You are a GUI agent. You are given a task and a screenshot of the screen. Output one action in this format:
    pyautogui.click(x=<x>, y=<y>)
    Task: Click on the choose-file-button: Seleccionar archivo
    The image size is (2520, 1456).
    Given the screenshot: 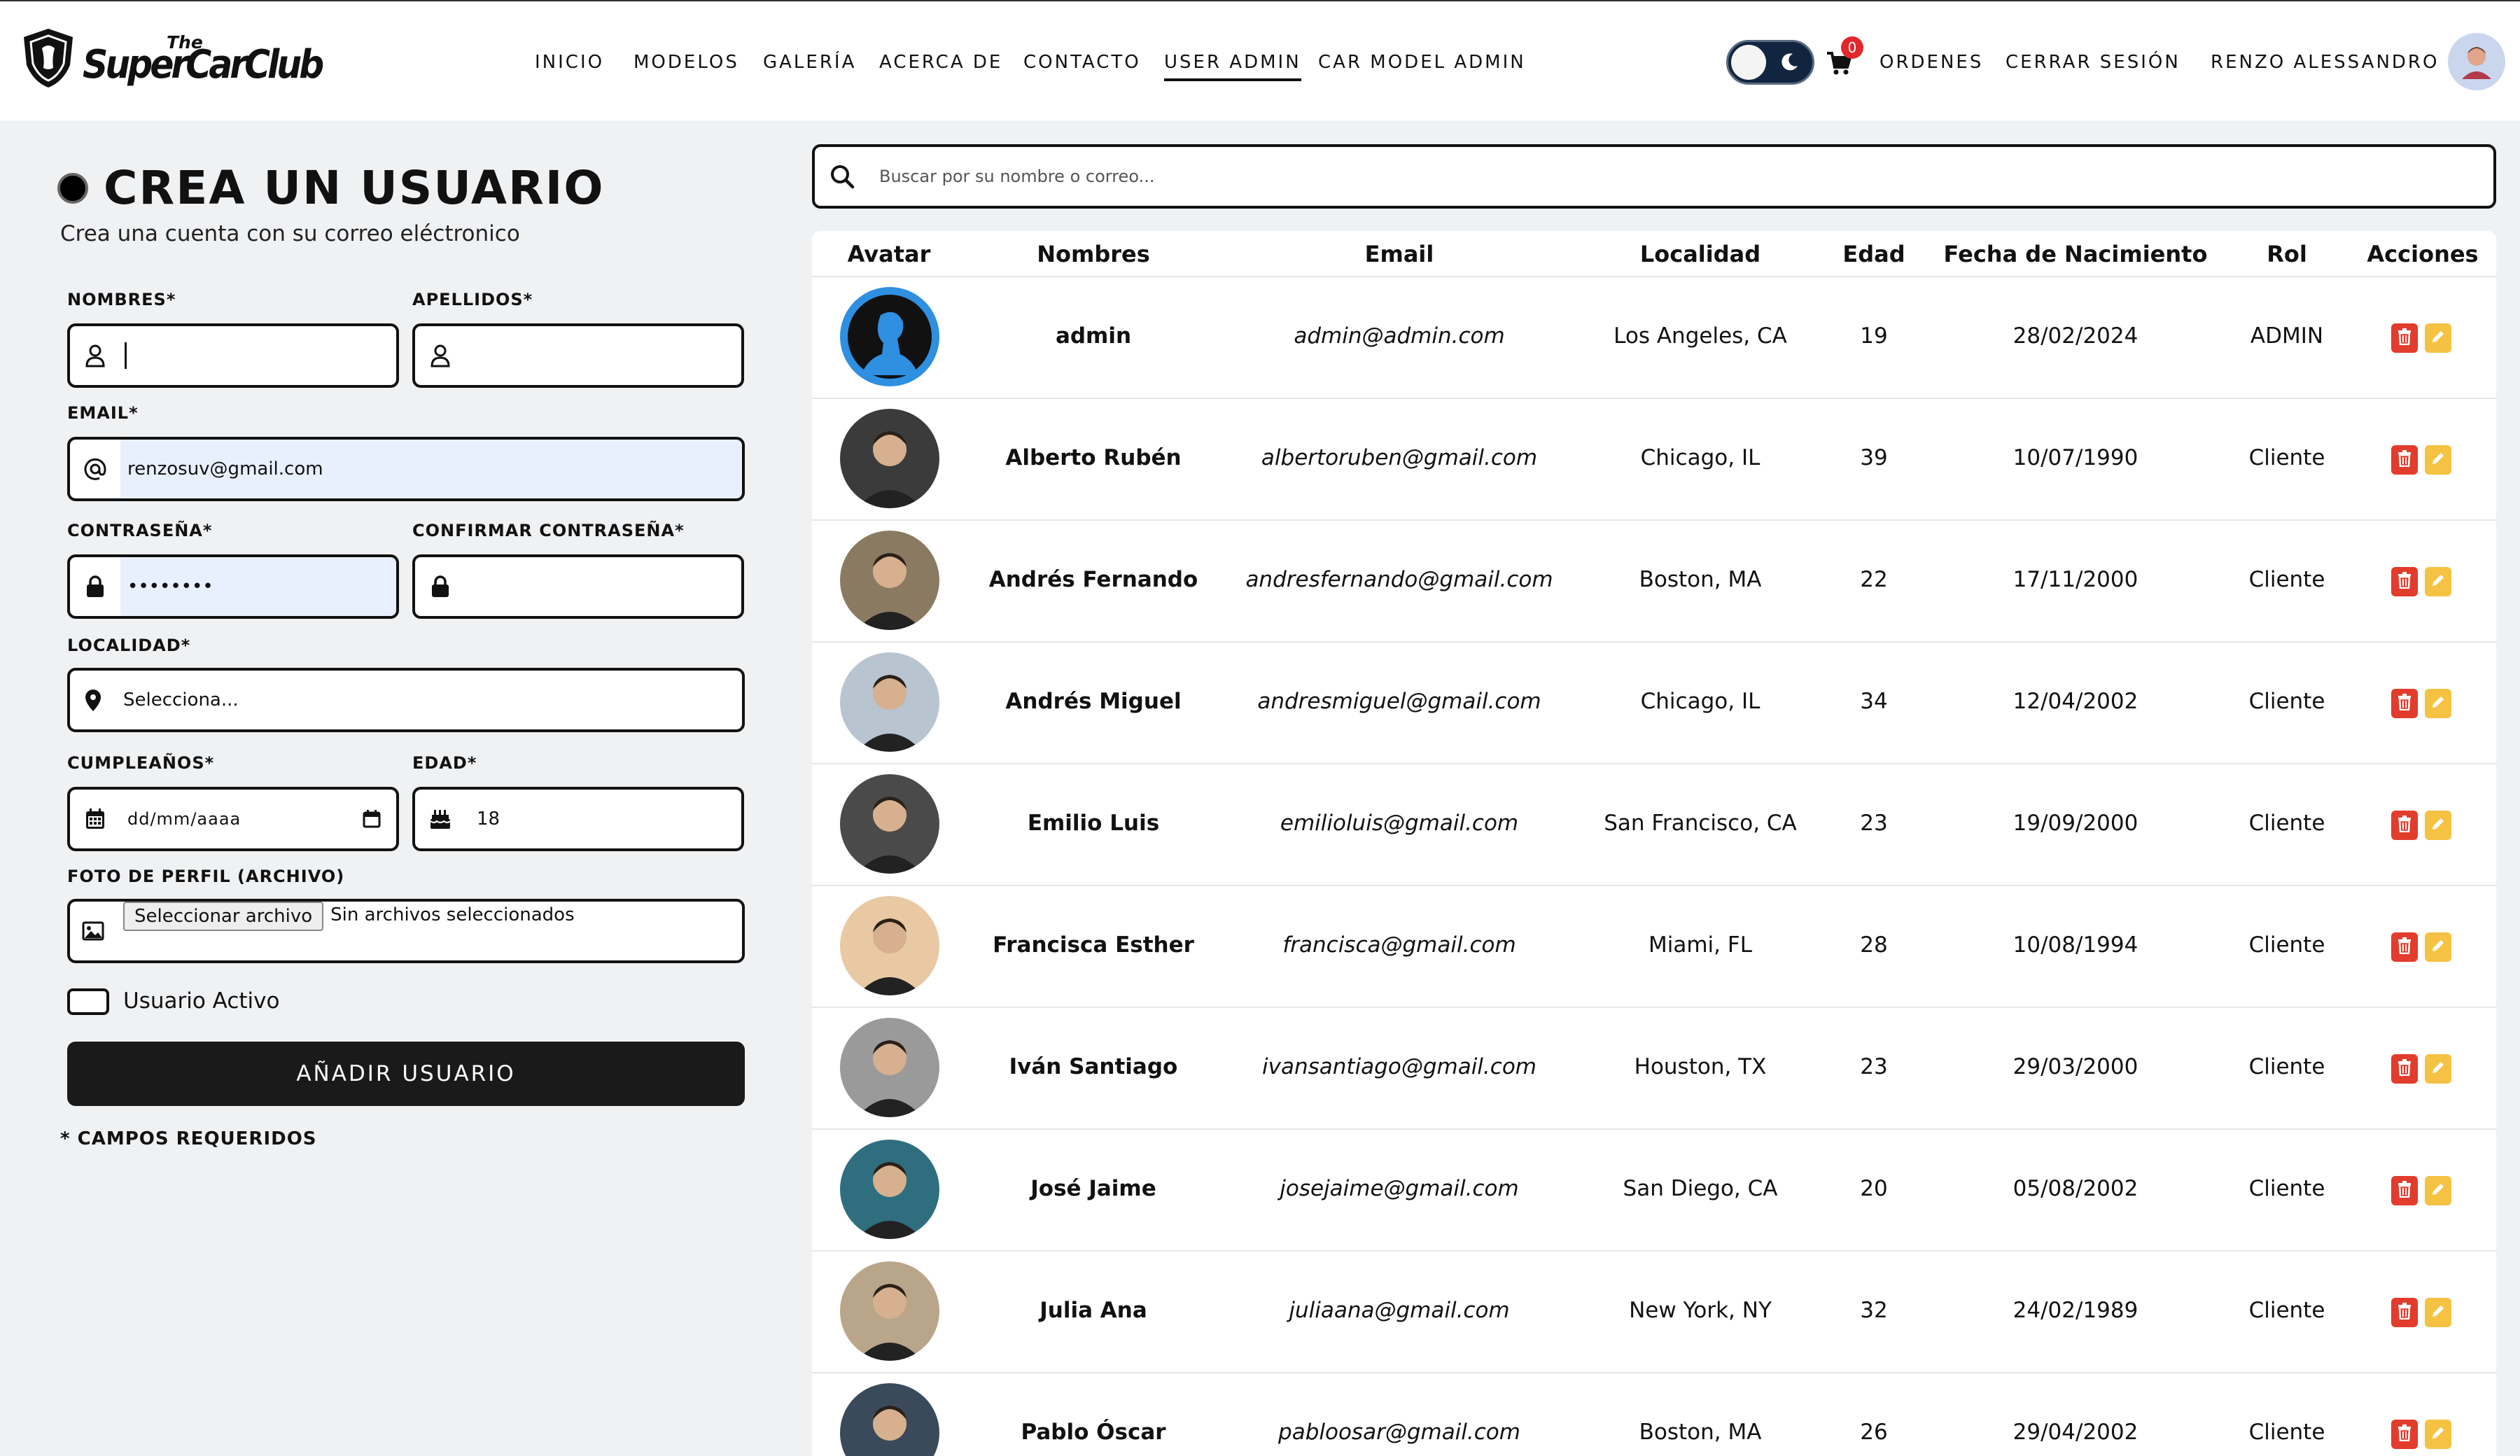 What is the action you would take?
    pyautogui.click(x=223, y=916)
    